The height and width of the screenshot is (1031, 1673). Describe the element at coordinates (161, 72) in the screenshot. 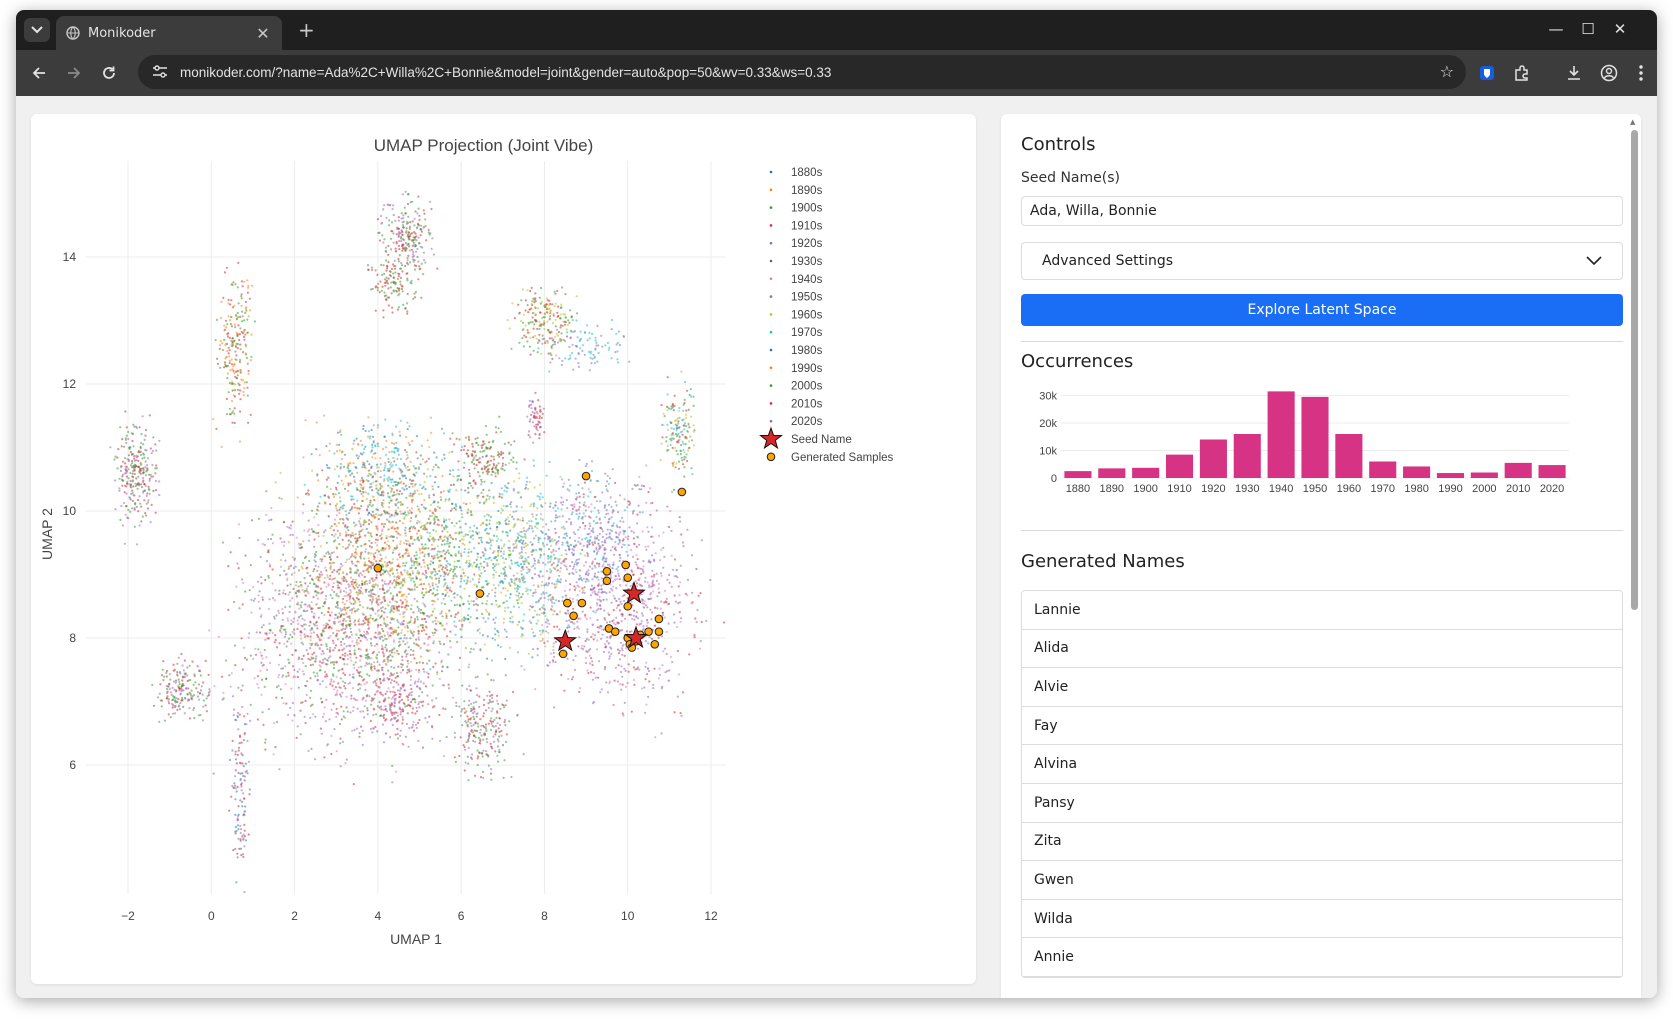

I see `site-settings-icon` at that location.